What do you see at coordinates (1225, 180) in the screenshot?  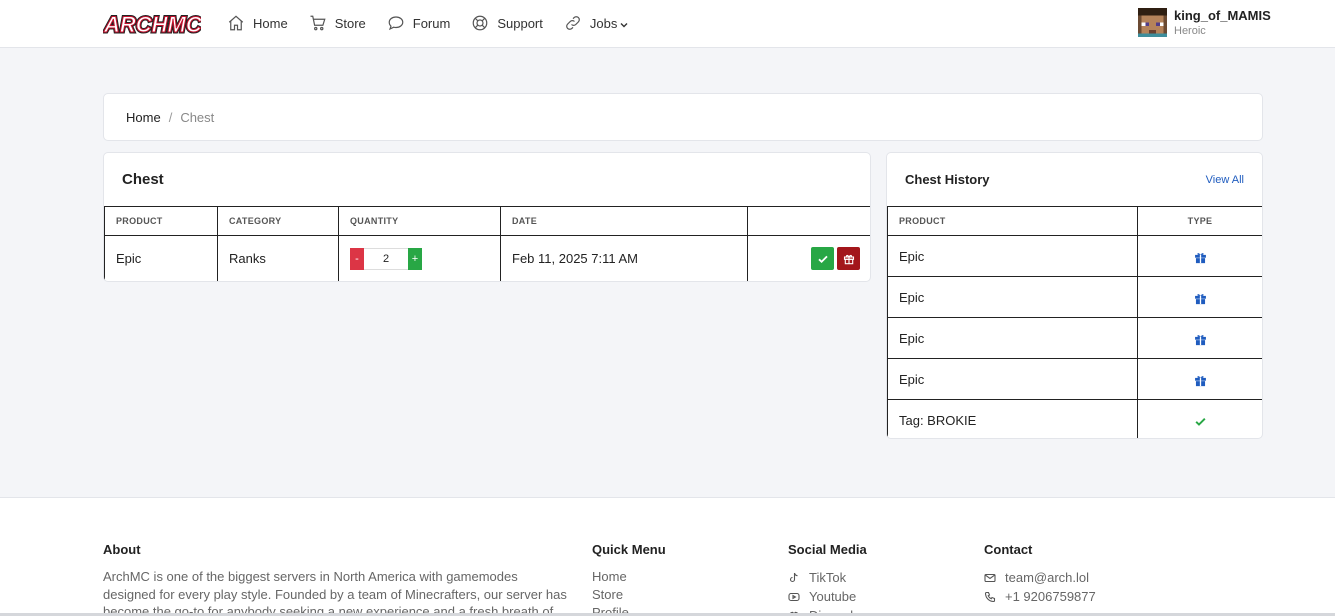 I see `view-all-link: View All` at bounding box center [1225, 180].